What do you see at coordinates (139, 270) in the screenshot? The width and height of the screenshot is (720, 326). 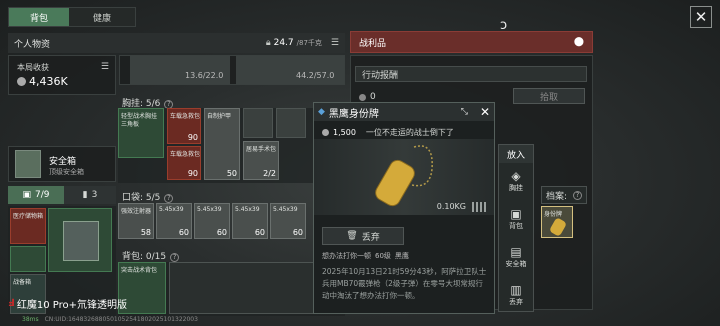 I see `item-name: 突击战术背包` at bounding box center [139, 270].